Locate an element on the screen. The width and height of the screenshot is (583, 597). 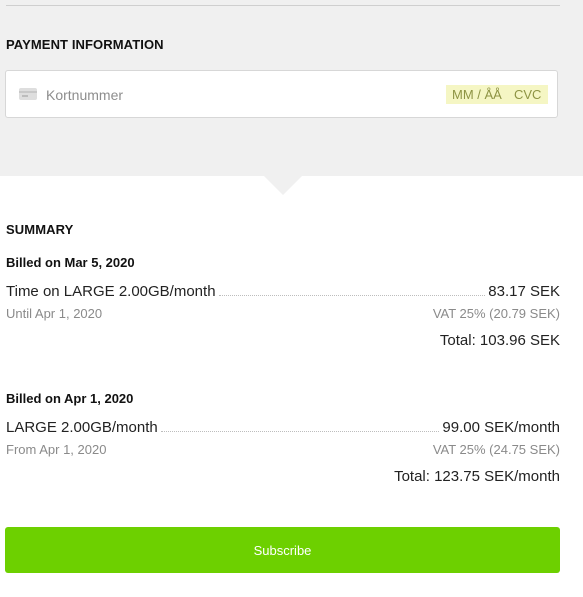
line-item-details: Until Apr 1, 2020 VAT 25% (20.79 SEK) is located at coordinates (283, 313).